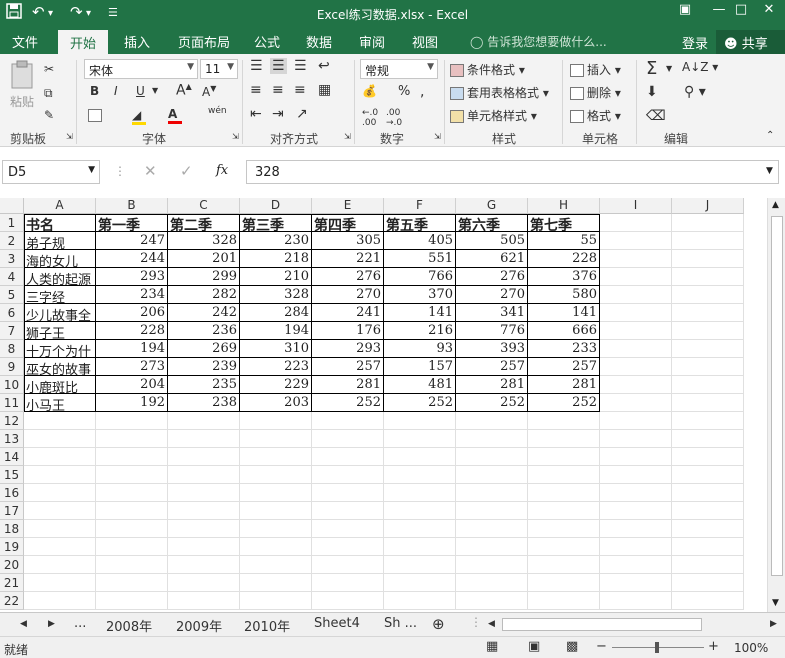 The width and height of the screenshot is (785, 658). I want to click on row-header-11: 11, so click(12, 403).